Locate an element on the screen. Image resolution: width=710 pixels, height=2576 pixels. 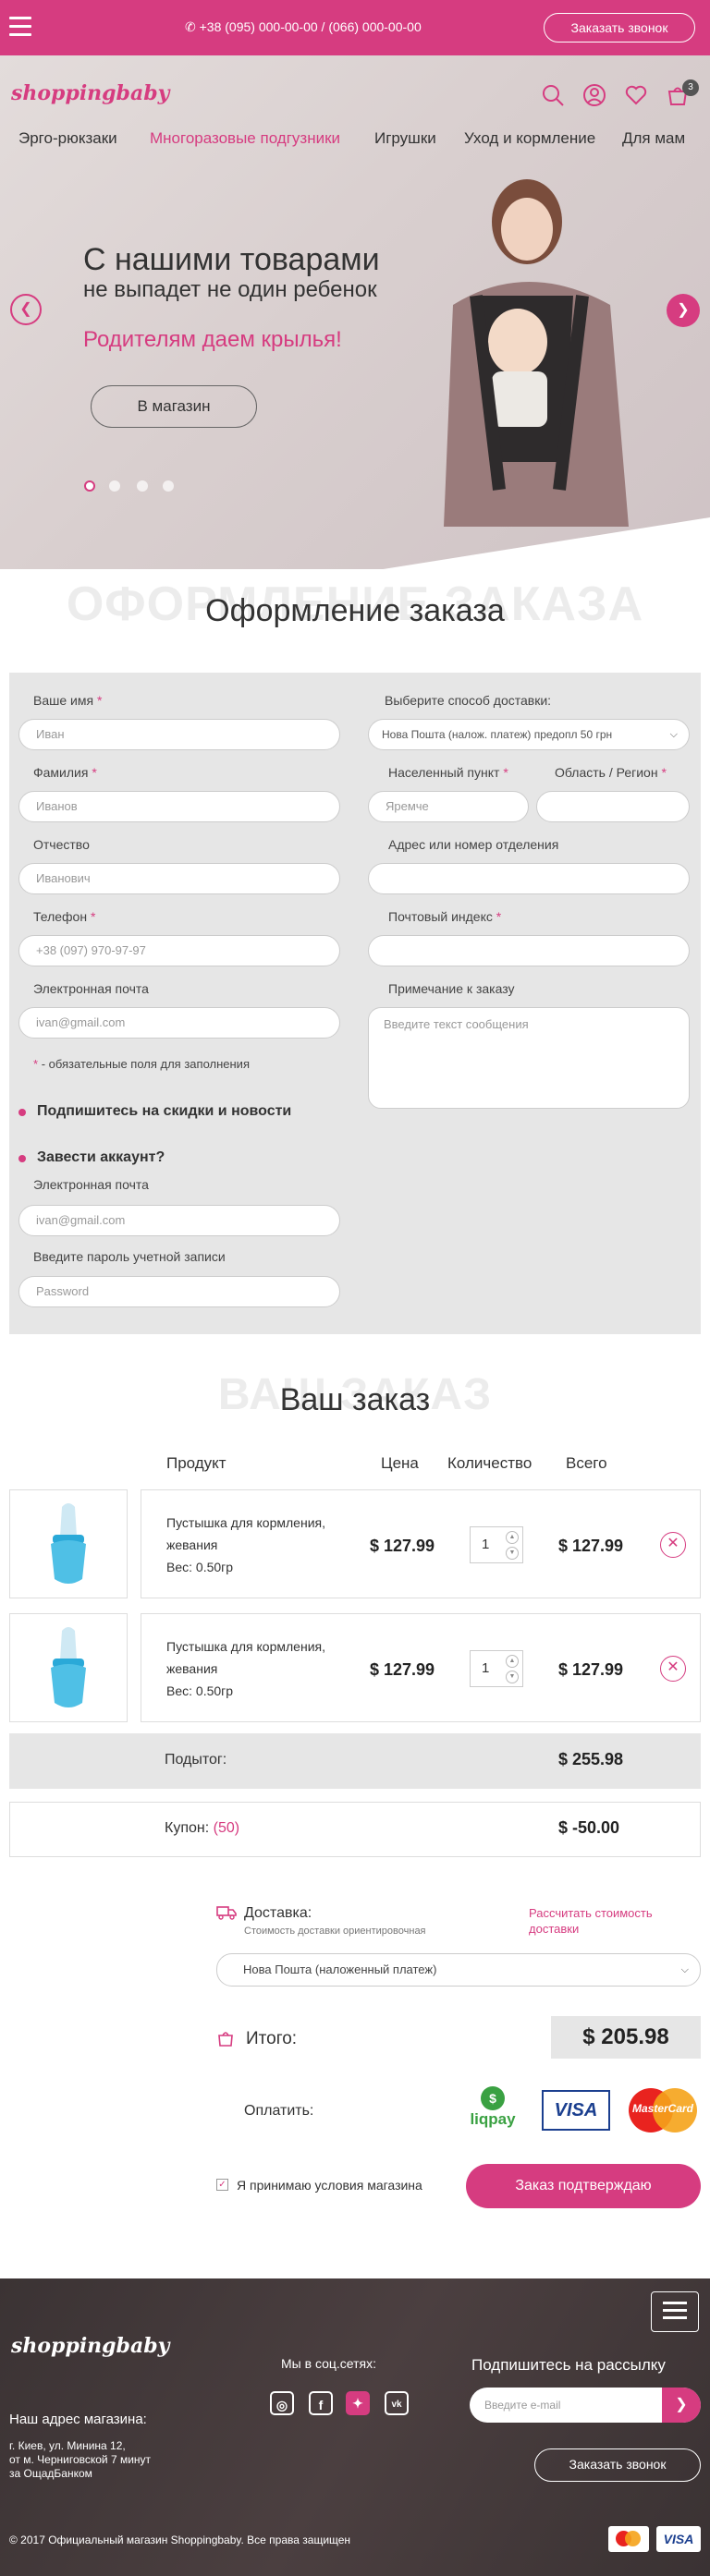
vk-icon: vk is located at coordinates (397, 2403).